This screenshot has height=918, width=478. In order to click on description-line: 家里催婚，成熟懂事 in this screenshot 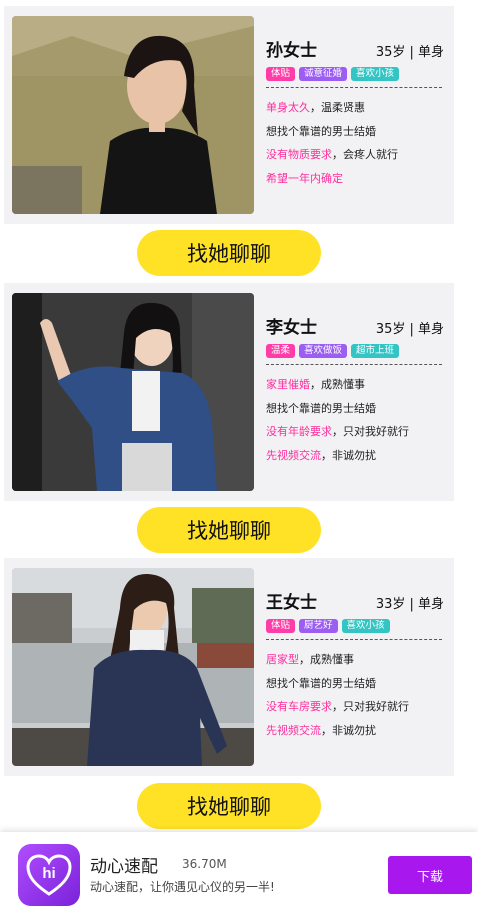, I will do `click(355, 385)`.